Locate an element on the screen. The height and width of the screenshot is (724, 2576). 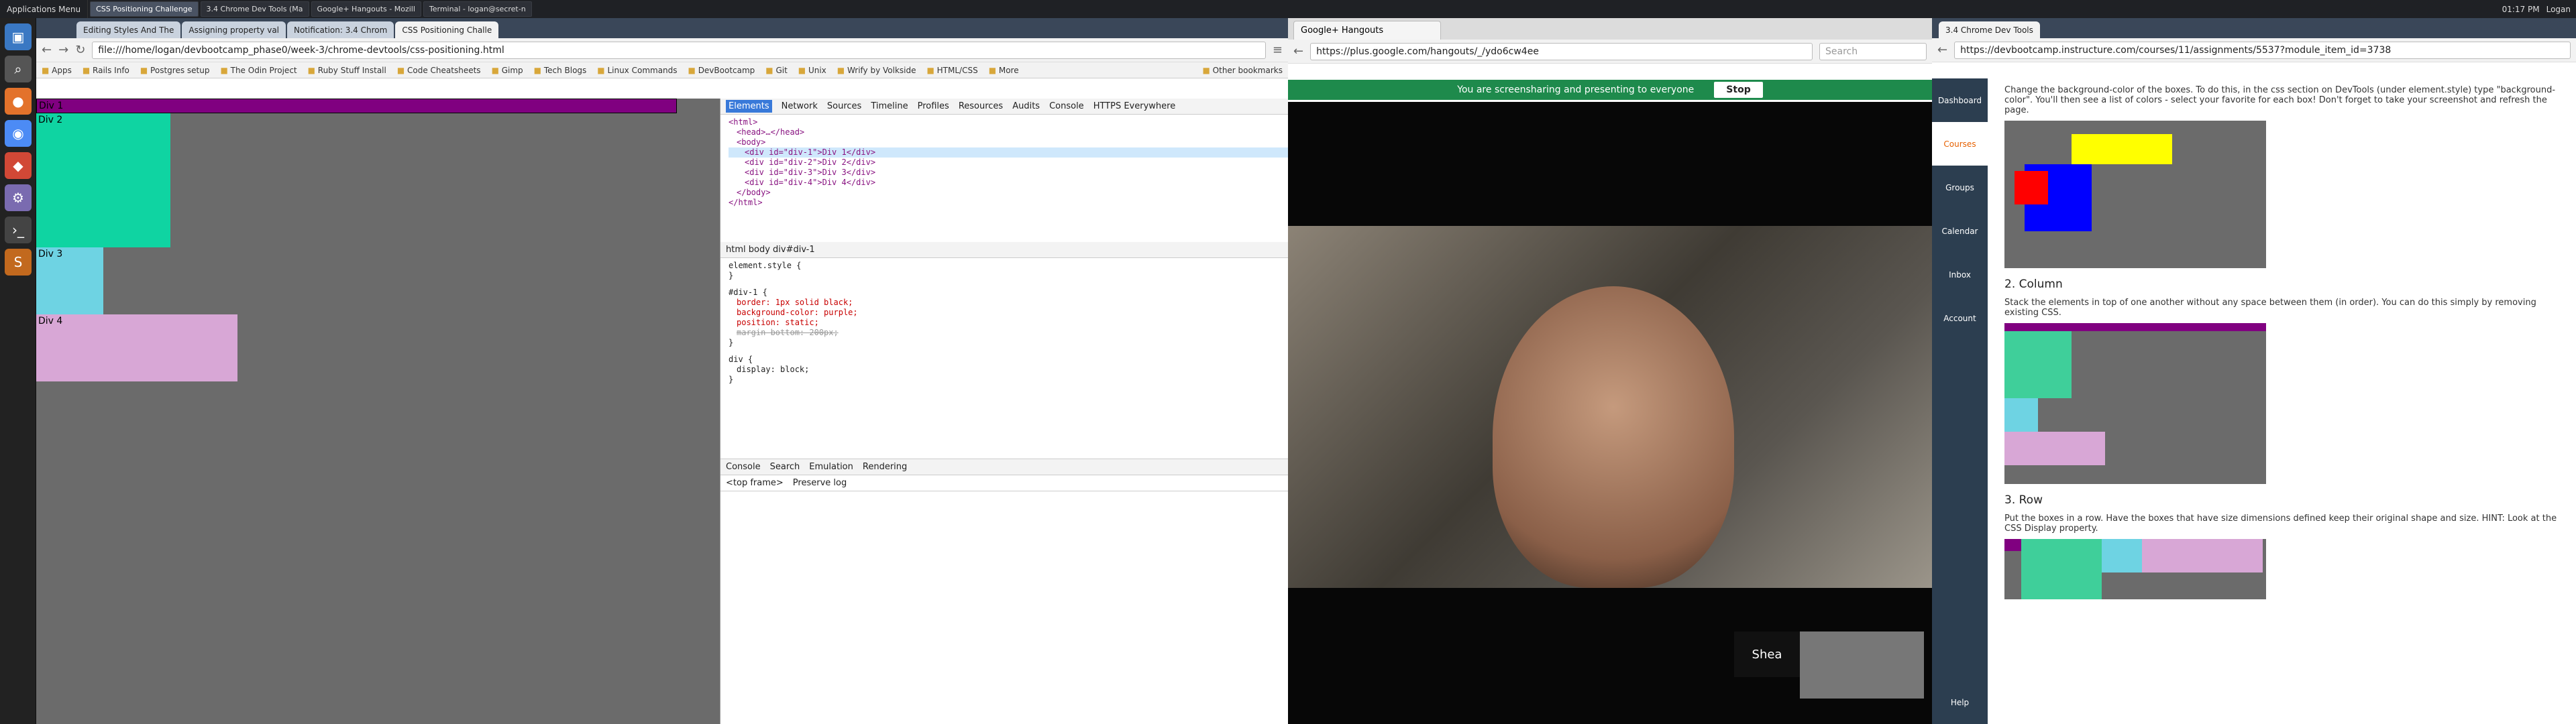
menu-icon: ≡ is located at coordinates (1278, 50).